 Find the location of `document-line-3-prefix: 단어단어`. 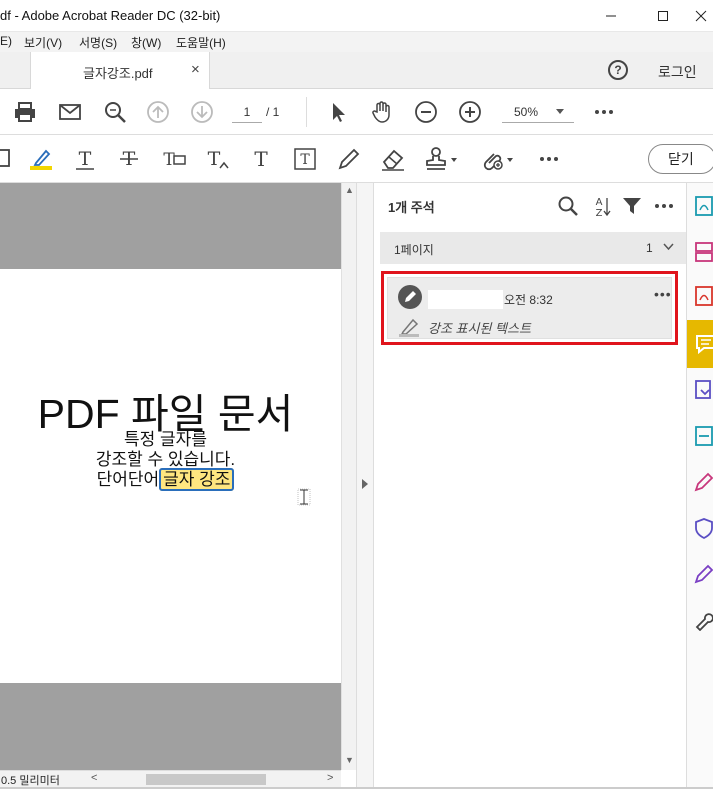

document-line-3-prefix: 단어단어 is located at coordinates (128, 479).